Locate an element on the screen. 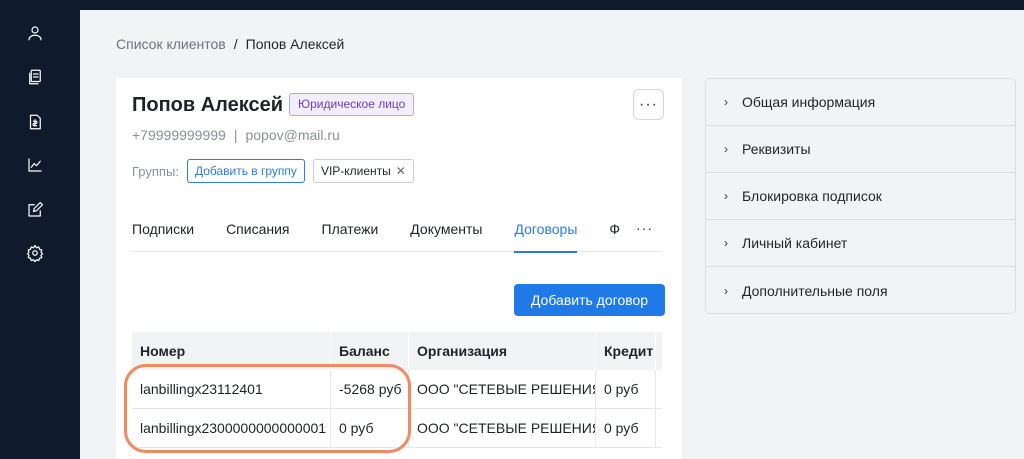  section-label: Личный кабинет is located at coordinates (795, 243).